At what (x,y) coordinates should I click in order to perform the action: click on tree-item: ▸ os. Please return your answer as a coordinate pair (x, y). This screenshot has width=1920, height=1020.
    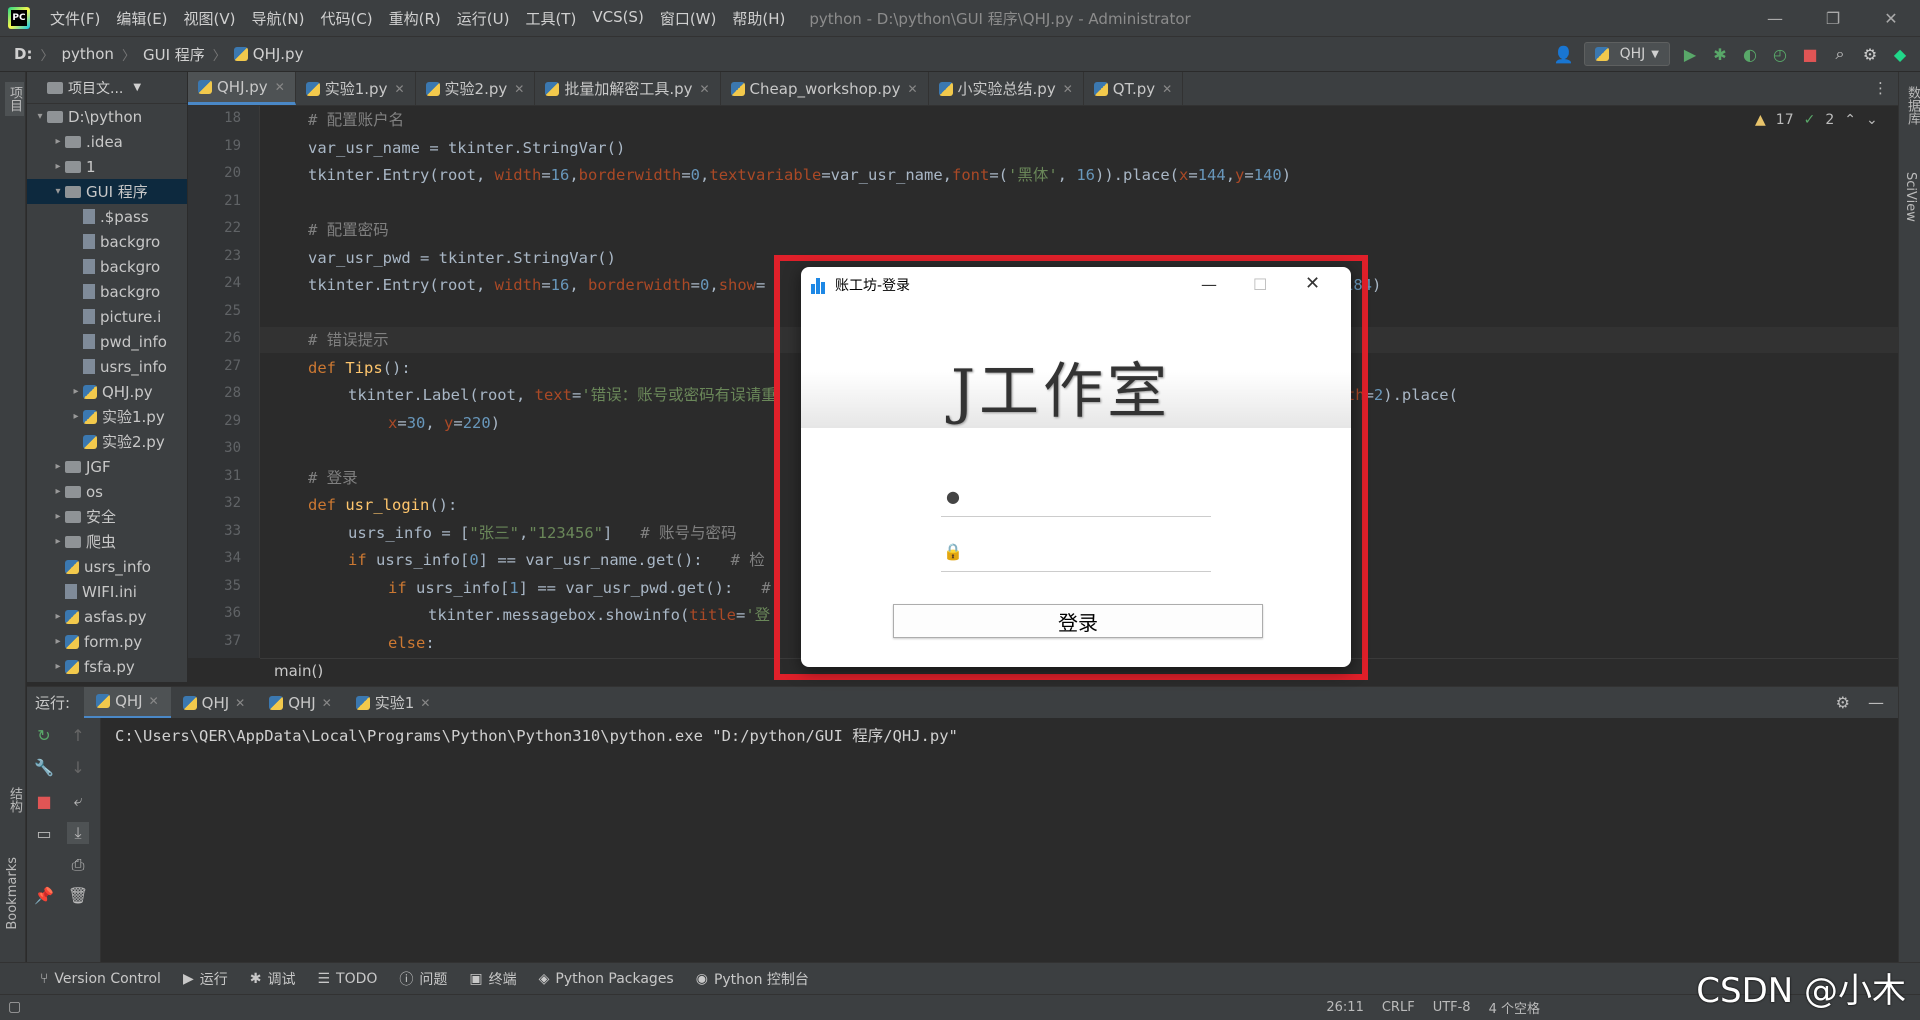
    Looking at the image, I should click on (107, 491).